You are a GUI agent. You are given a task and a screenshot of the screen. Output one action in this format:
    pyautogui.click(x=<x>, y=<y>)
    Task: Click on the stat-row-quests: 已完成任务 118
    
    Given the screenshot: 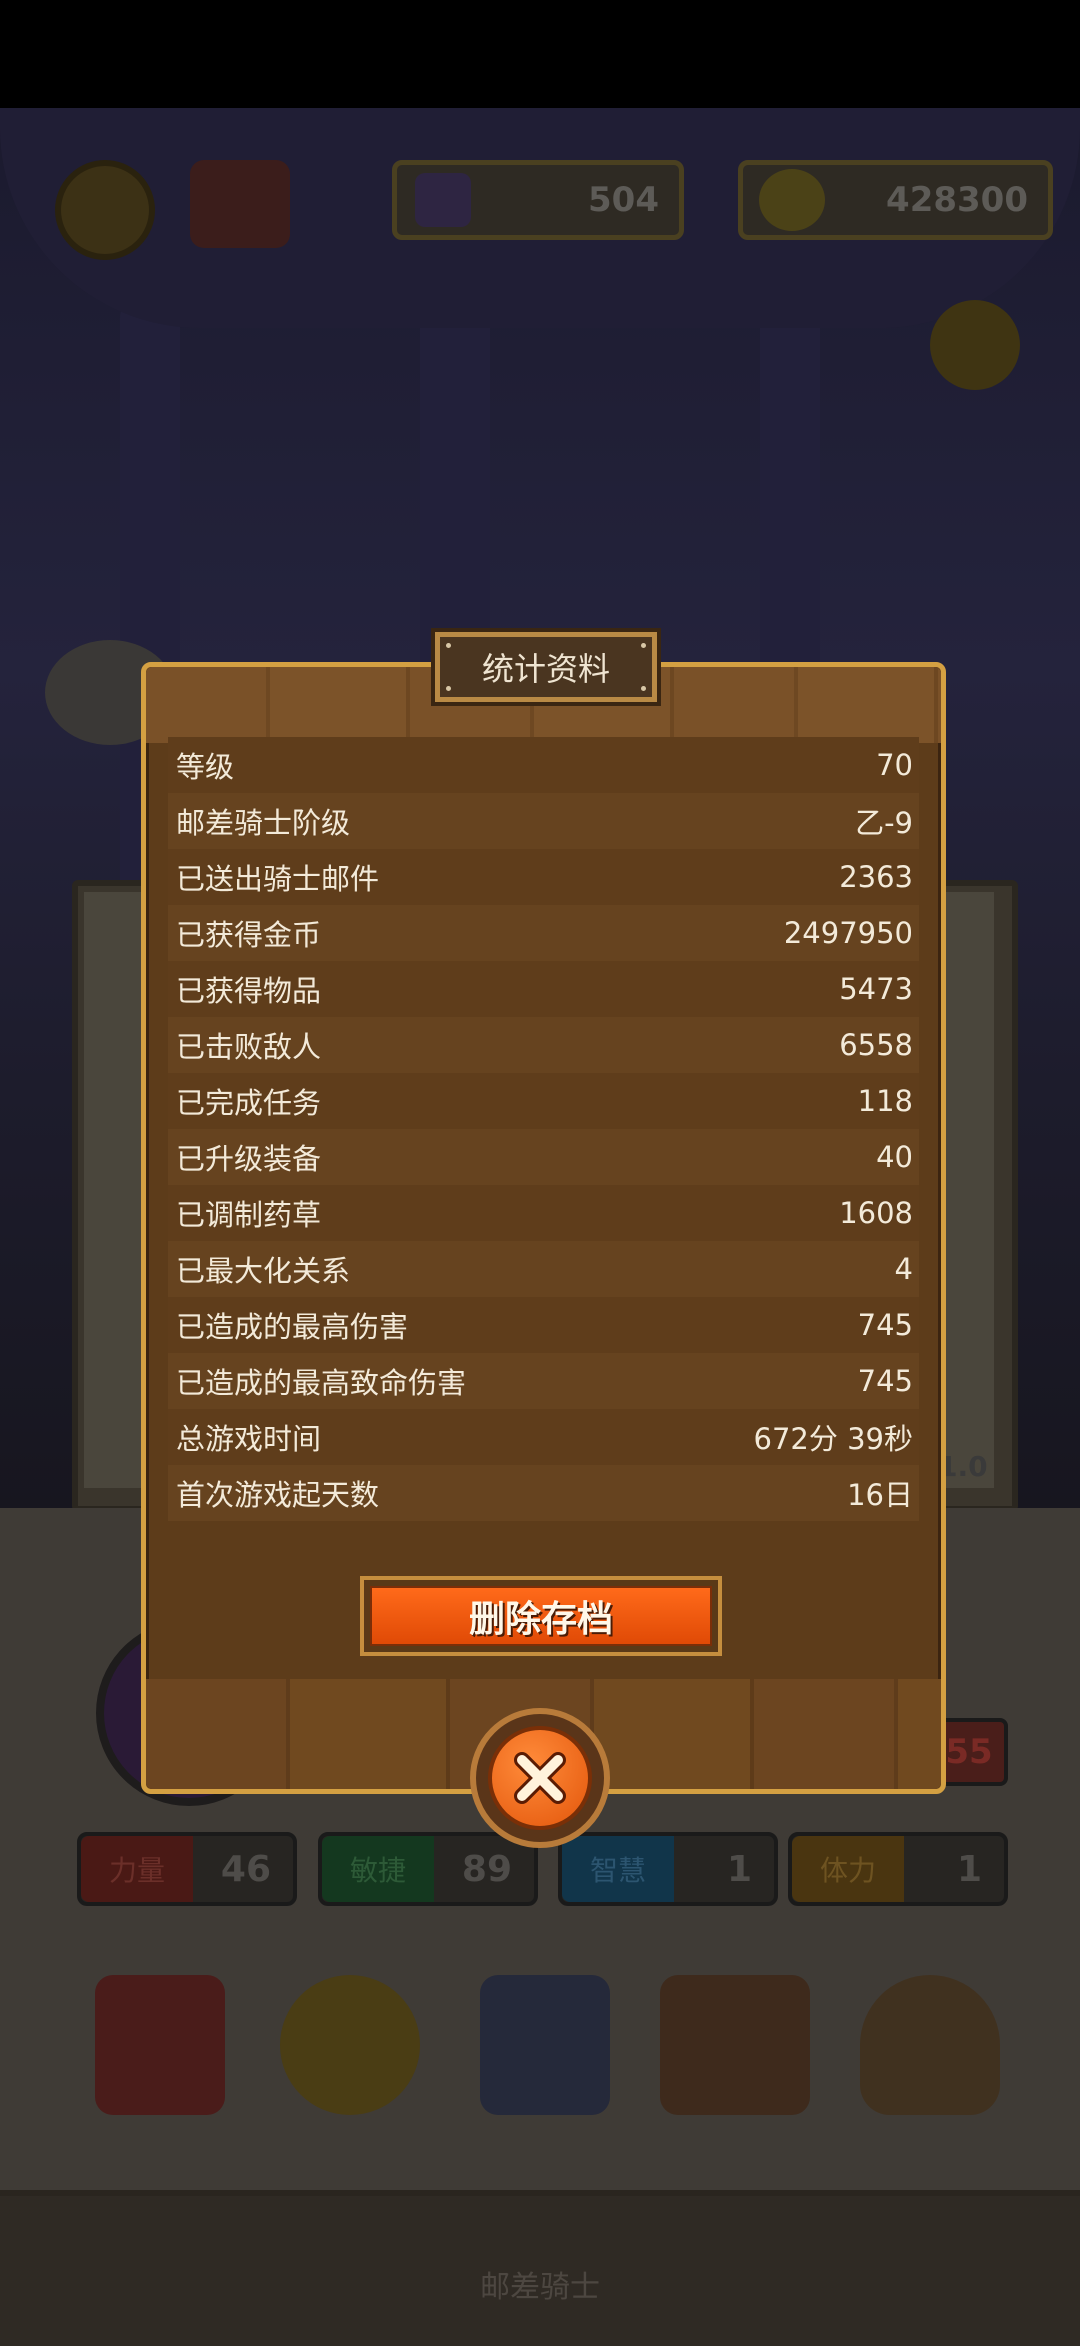 What is the action you would take?
    pyautogui.click(x=543, y=1101)
    